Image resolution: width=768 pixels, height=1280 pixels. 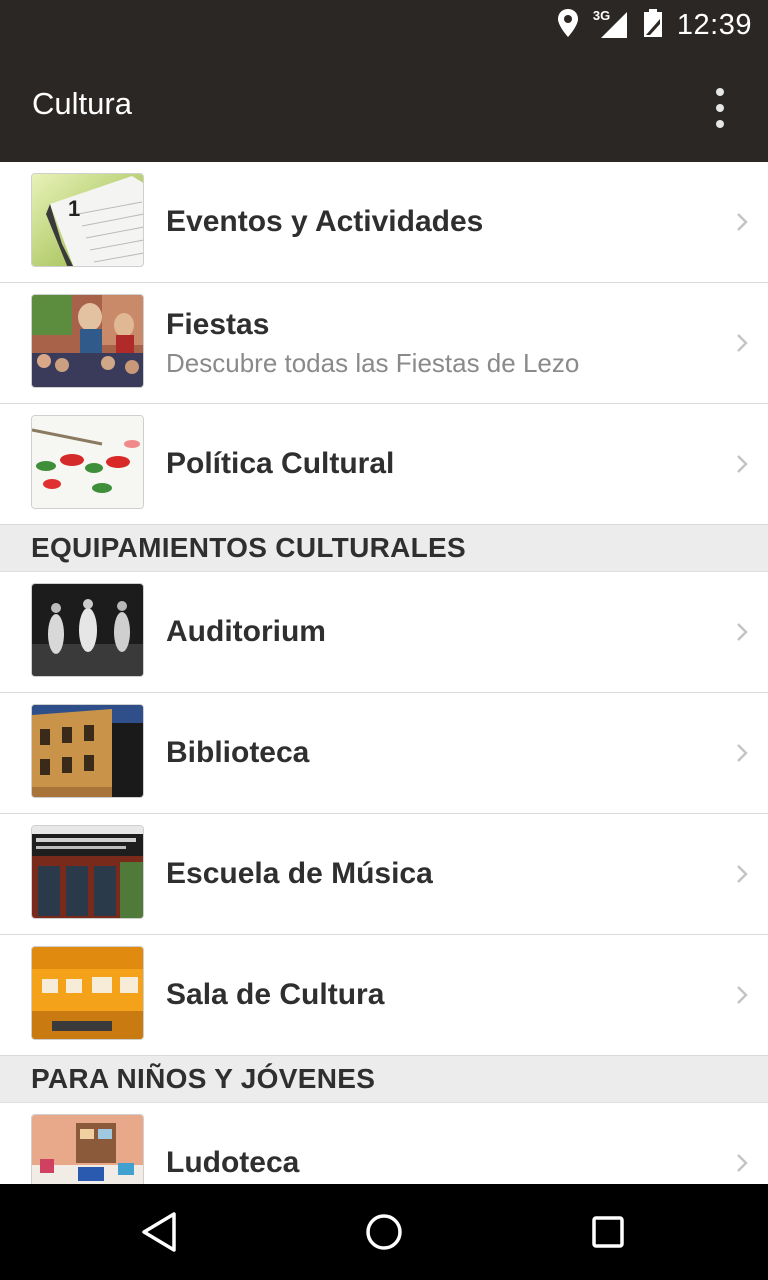 What do you see at coordinates (299, 873) in the screenshot?
I see `row-title: Escuela de Música` at bounding box center [299, 873].